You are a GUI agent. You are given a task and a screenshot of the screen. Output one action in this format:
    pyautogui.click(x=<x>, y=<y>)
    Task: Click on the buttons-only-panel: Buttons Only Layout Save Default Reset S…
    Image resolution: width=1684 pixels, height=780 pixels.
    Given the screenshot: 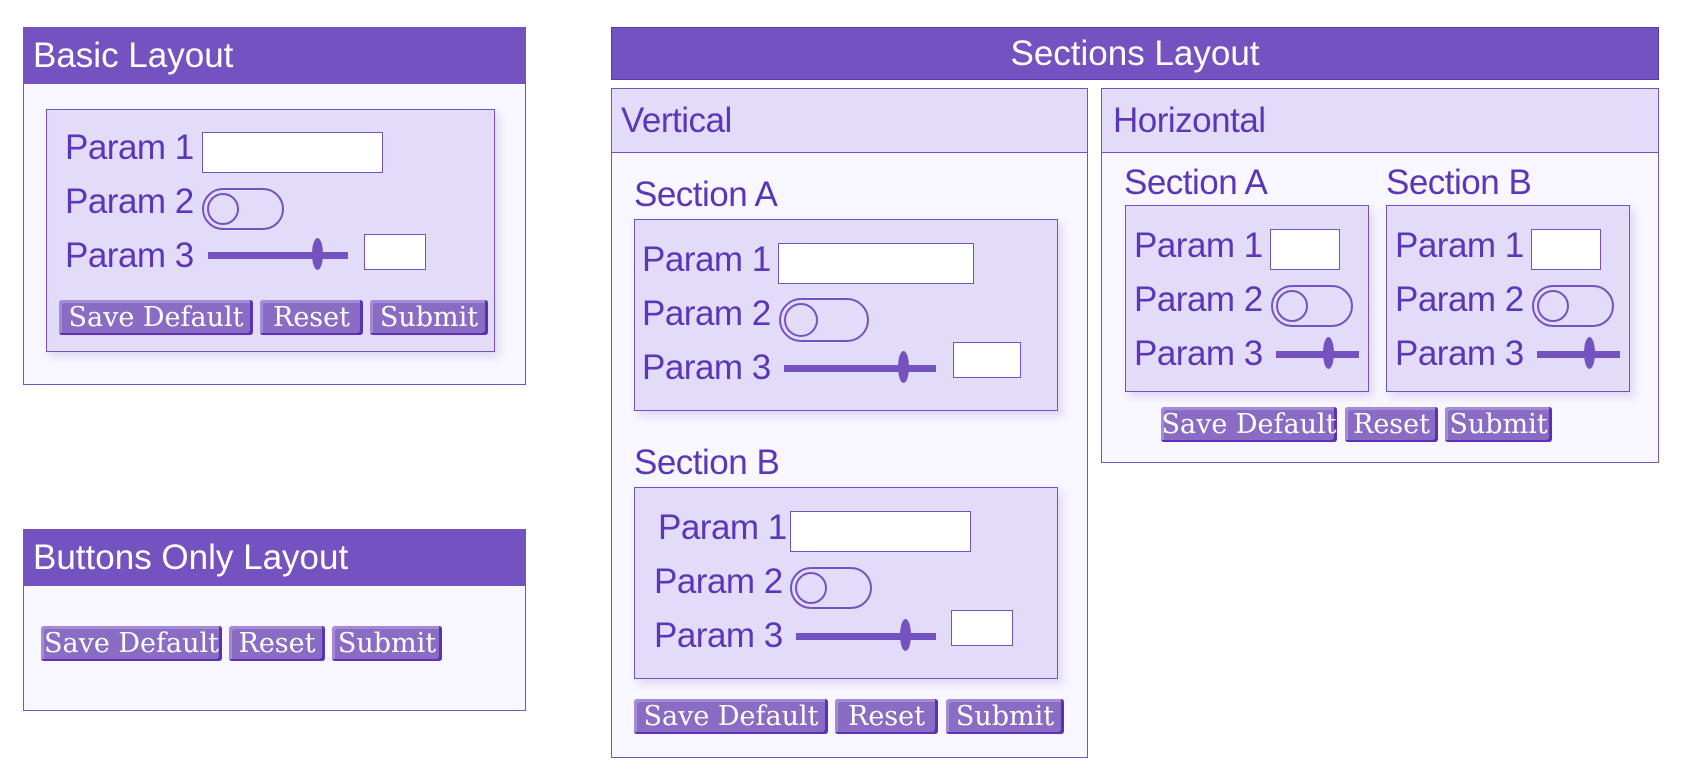 What is the action you would take?
    pyautogui.click(x=274, y=620)
    